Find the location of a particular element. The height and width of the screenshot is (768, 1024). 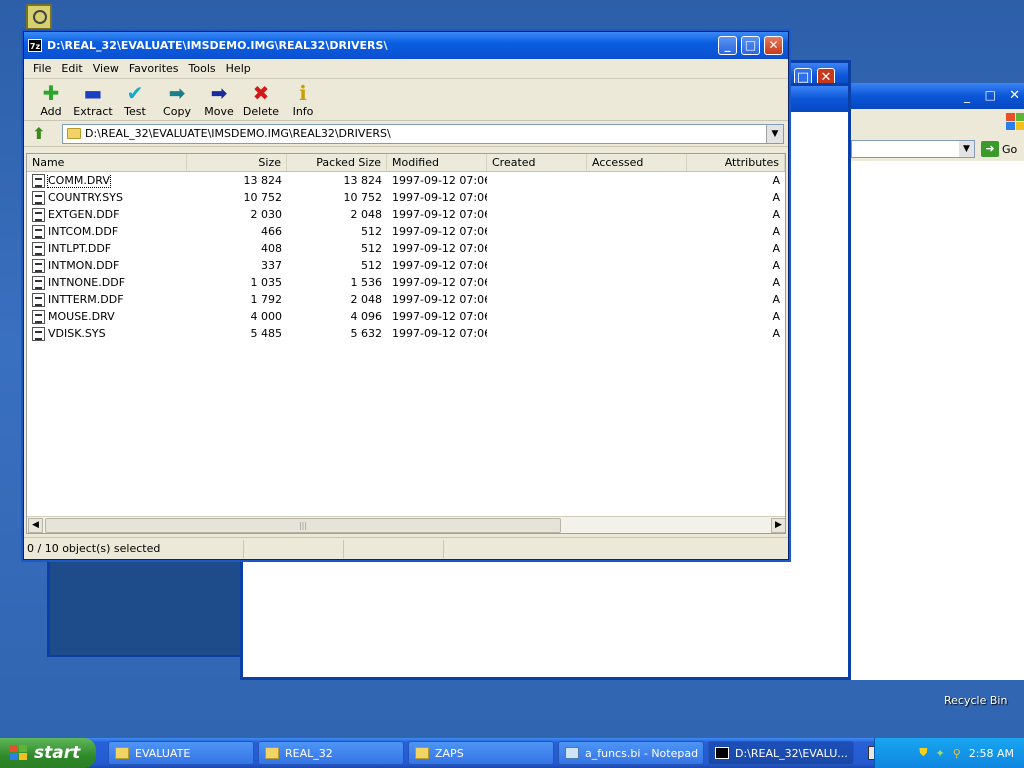

shield-icon: ⛊ is located at coordinates (923, 753).